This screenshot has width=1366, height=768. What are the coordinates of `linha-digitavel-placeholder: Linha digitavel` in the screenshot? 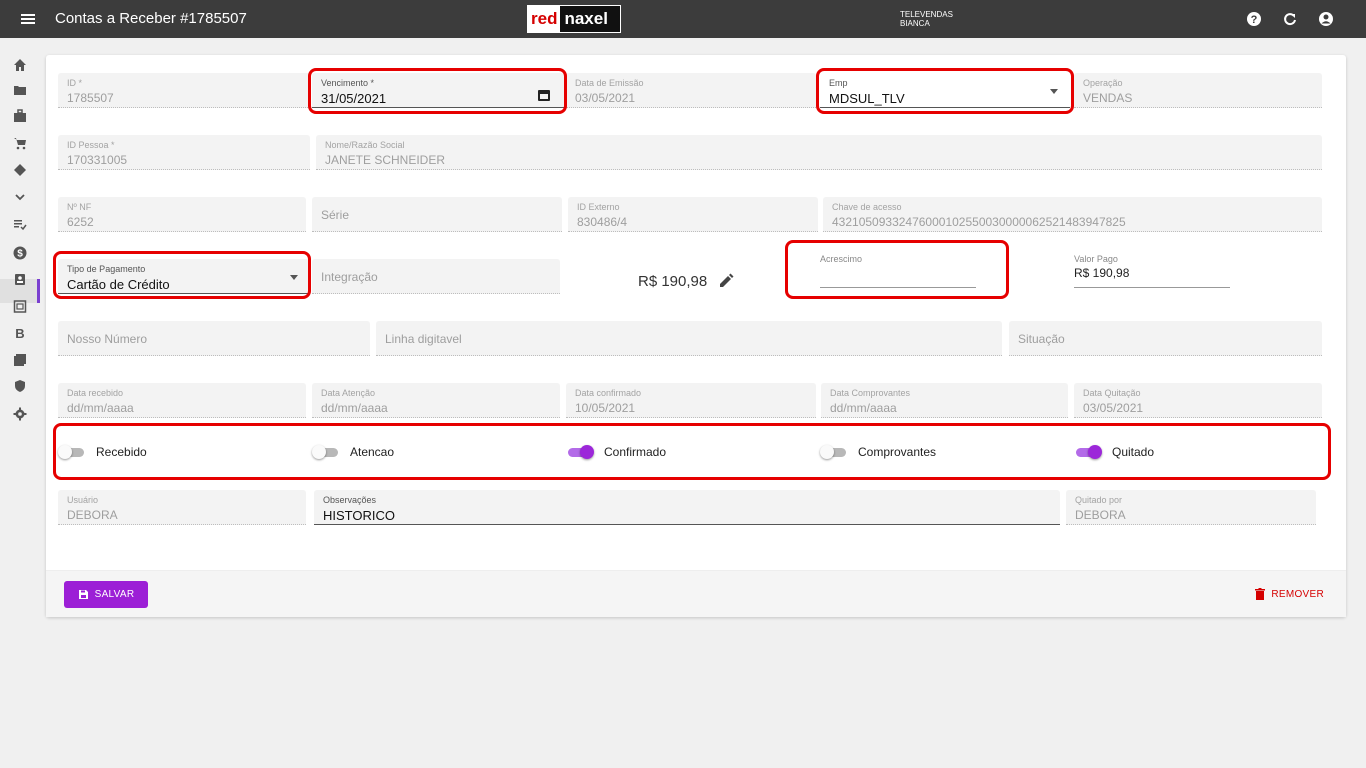 It's located at (423, 339).